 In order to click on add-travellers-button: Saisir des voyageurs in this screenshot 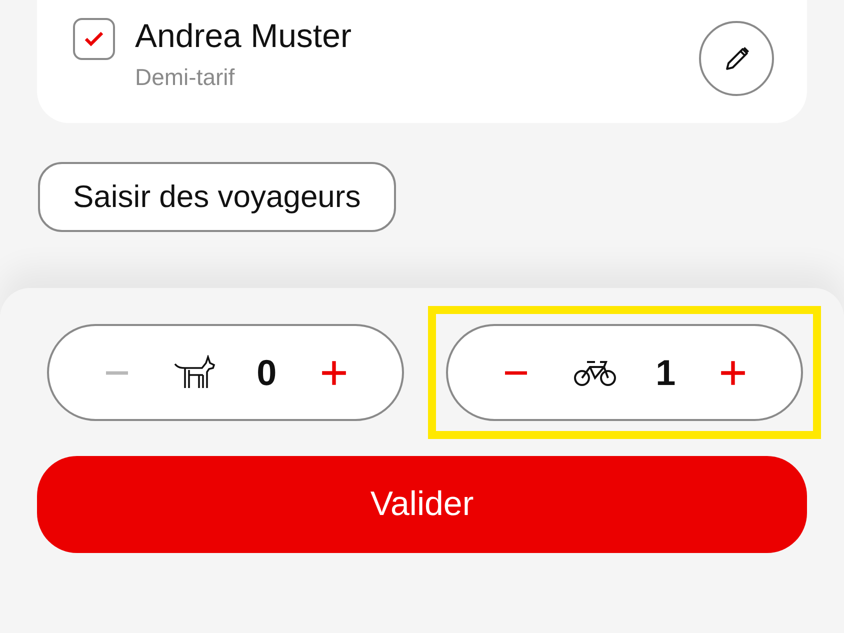, I will do `click(217, 197)`.